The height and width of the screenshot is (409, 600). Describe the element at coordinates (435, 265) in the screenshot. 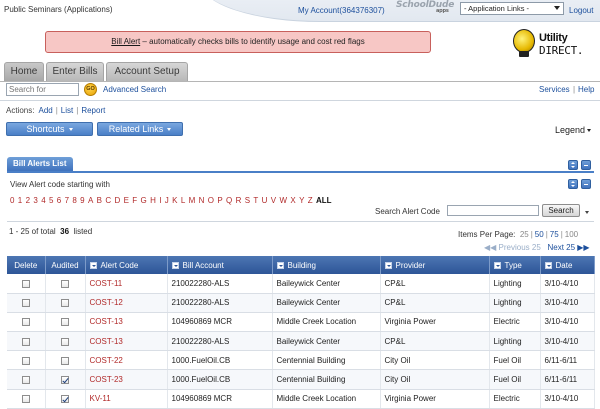

I see `column-header-provider: Provider` at that location.